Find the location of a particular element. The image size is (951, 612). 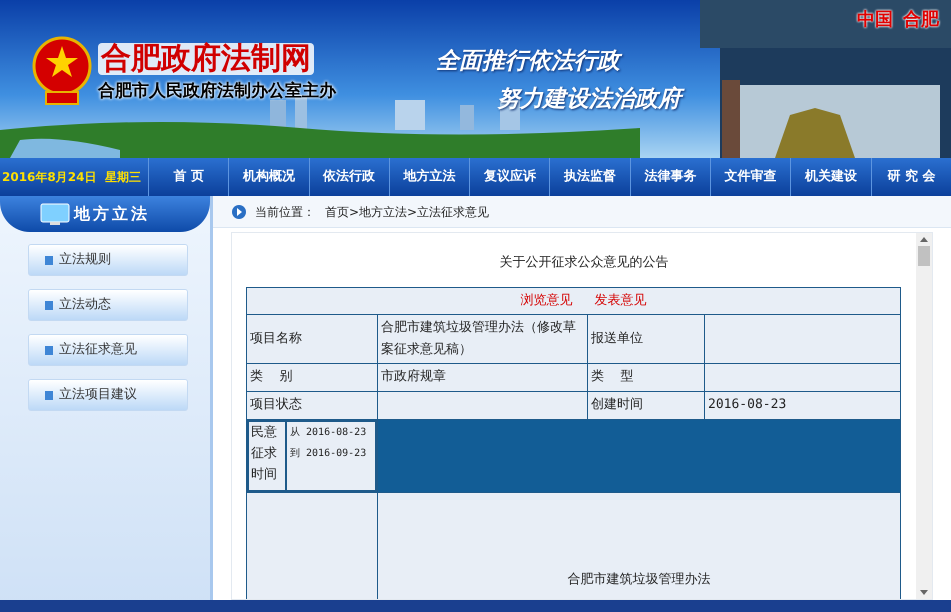

sidebar-title: 地方立法 is located at coordinates (112, 214).